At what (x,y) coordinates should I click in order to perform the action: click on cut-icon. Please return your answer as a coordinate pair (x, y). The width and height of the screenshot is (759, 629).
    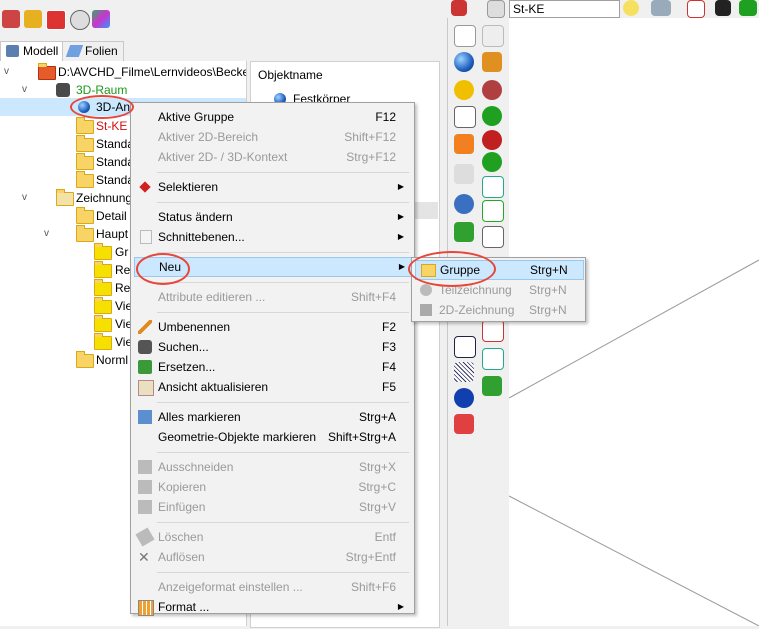
    Looking at the image, I should click on (145, 467).